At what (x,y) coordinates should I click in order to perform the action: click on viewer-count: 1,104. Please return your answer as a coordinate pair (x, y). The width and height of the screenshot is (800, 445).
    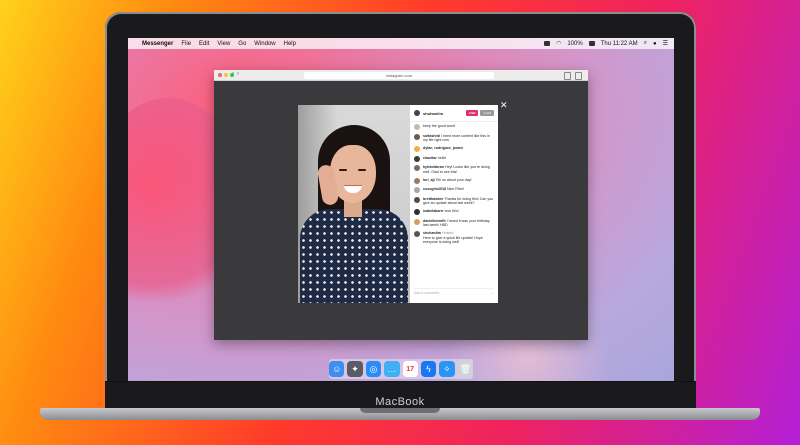
    Looking at the image, I should click on (487, 113).